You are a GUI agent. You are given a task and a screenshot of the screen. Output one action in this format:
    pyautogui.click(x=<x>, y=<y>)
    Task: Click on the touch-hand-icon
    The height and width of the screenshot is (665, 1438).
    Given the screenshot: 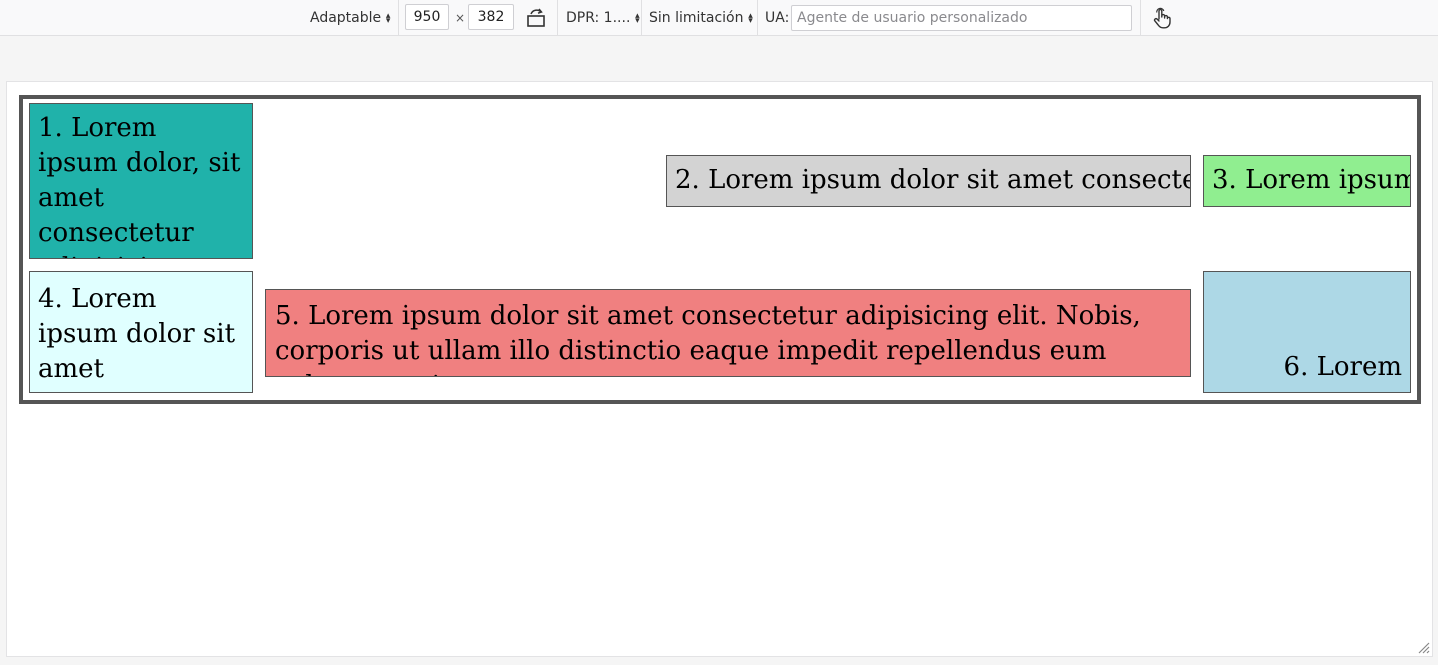 What is the action you would take?
    pyautogui.click(x=1162, y=18)
    